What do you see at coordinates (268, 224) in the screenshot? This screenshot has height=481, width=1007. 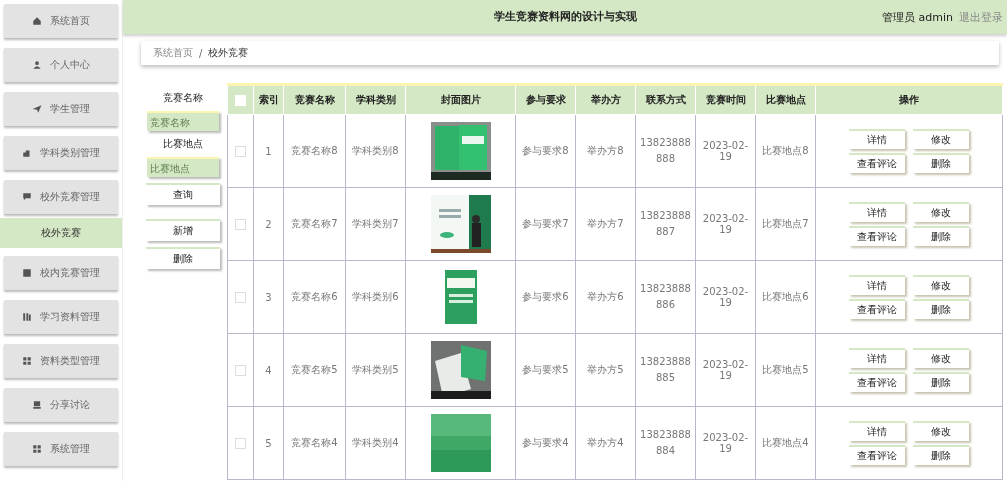 I see `table-cell: 2` at bounding box center [268, 224].